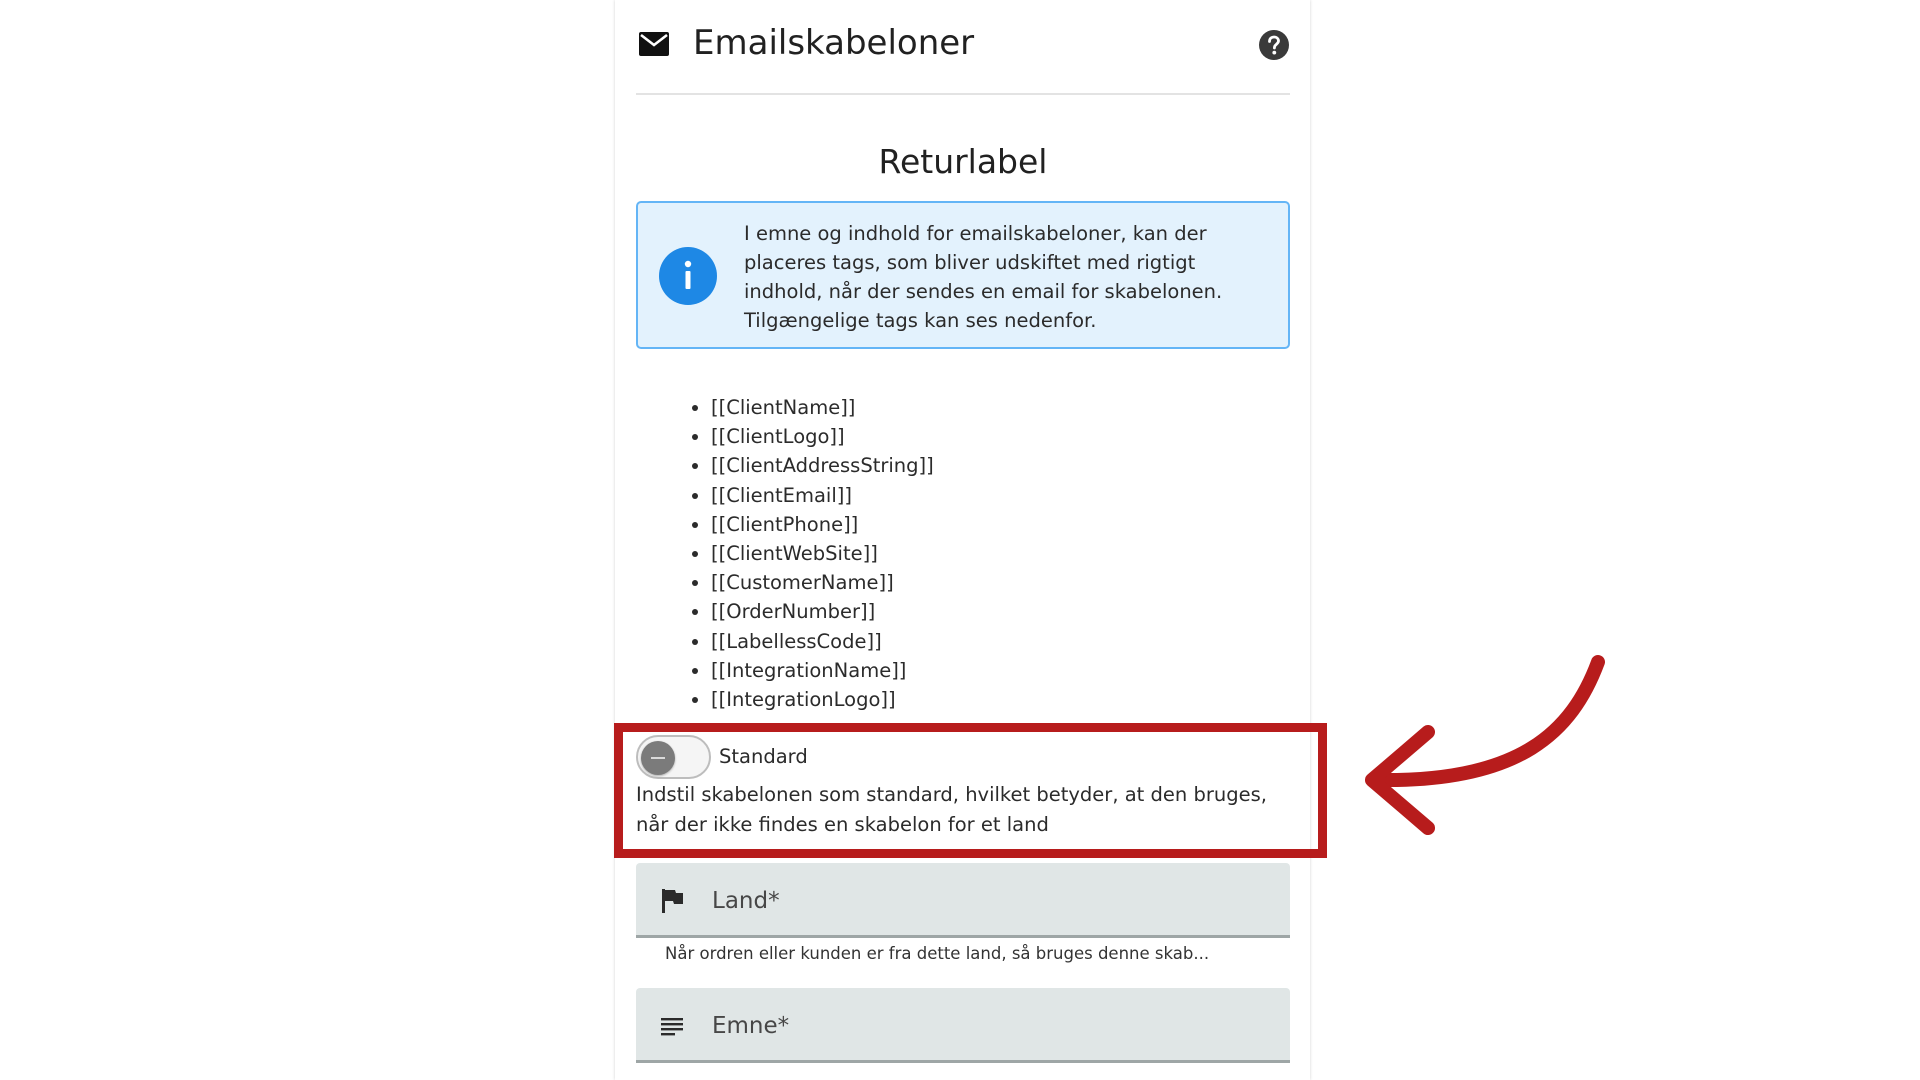 The height and width of the screenshot is (1080, 1920). What do you see at coordinates (822, 465) in the screenshot?
I see `tag-item: [[ClientAddressString]]` at bounding box center [822, 465].